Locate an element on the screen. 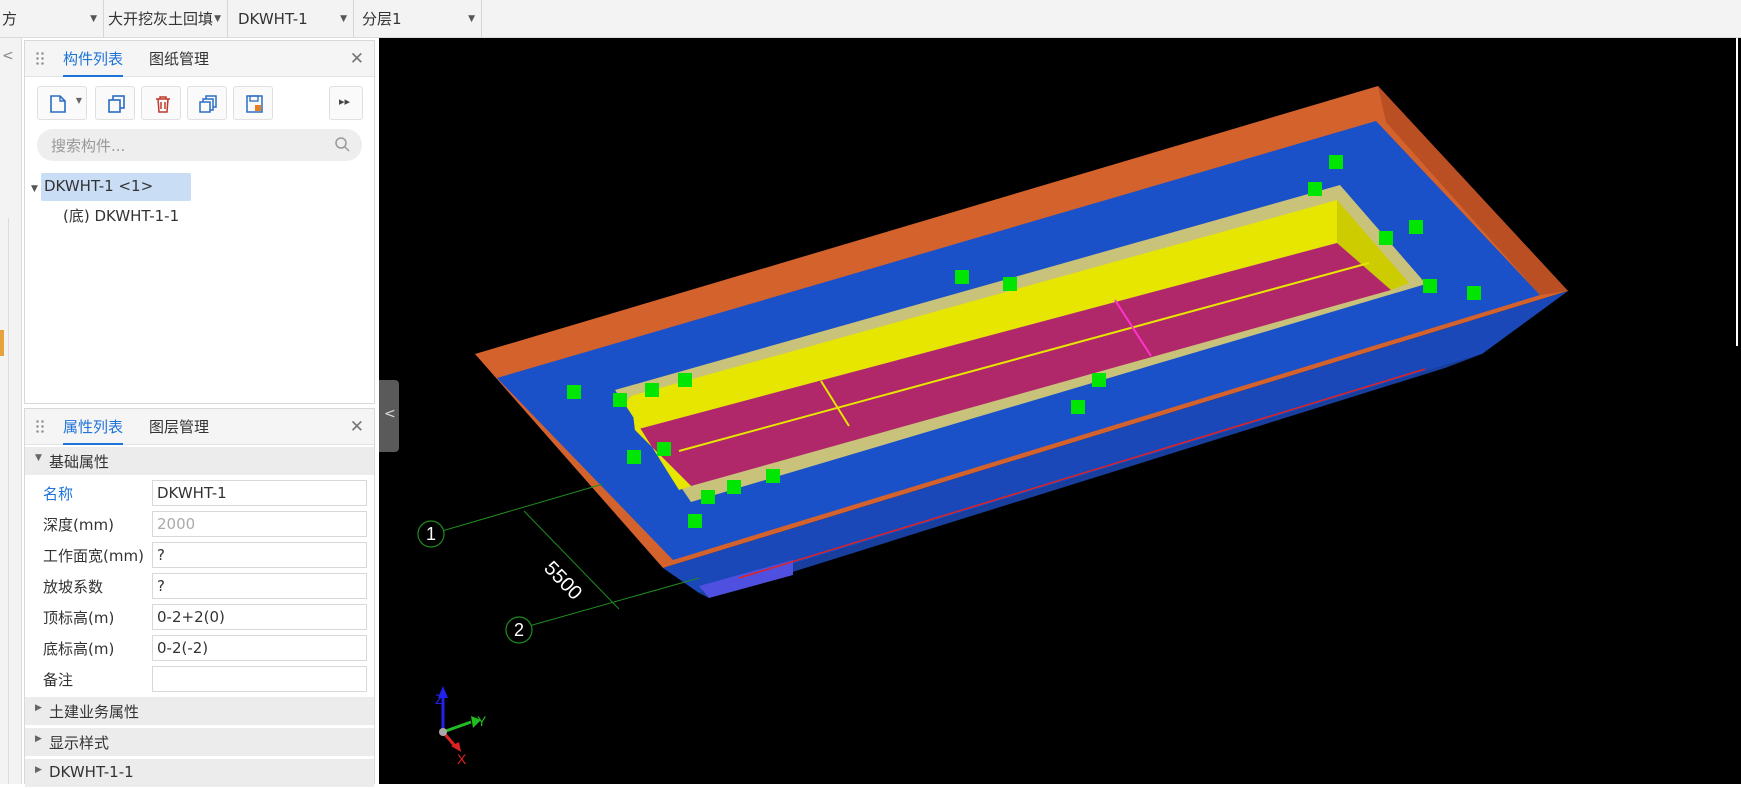 The width and height of the screenshot is (1741, 788). layer-copy-button is located at coordinates (207, 103).